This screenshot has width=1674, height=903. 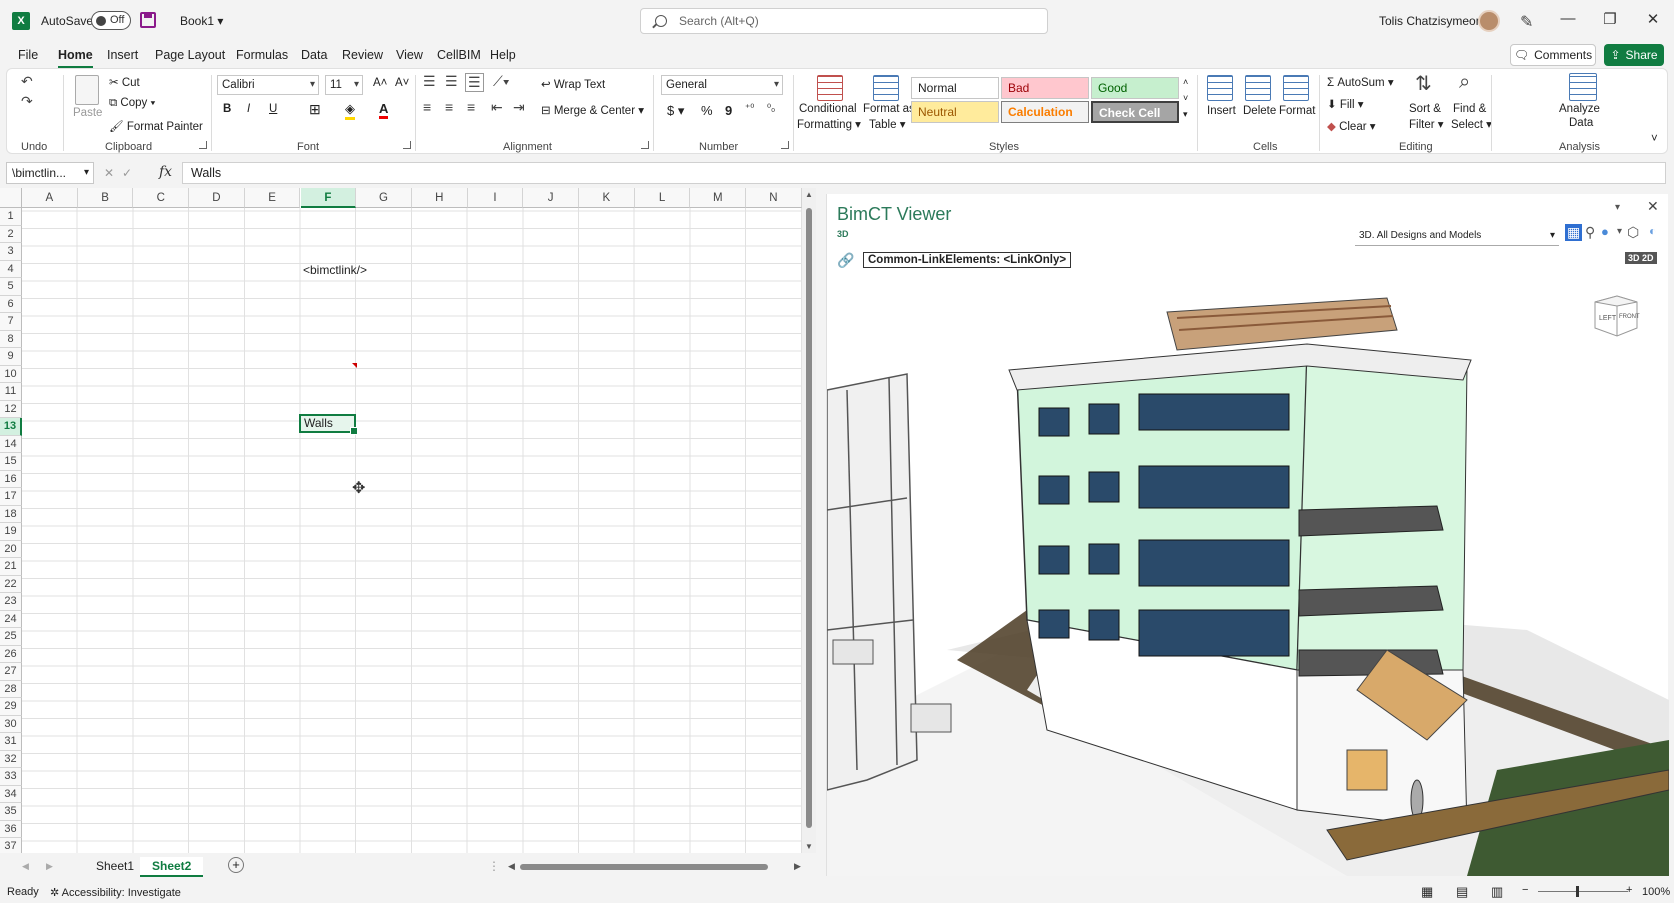 I want to click on row-header-23: 23, so click(x=11, y=602).